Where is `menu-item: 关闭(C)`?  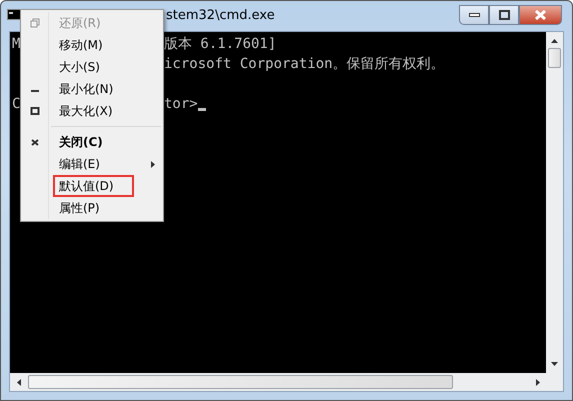 menu-item: 关闭(C) is located at coordinates (92, 142).